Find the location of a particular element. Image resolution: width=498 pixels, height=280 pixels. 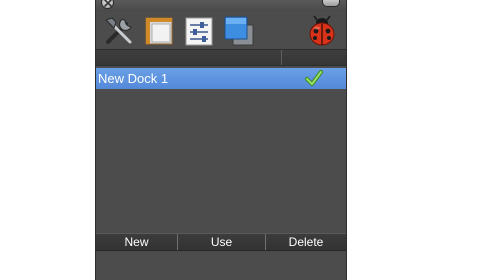

close-button is located at coordinates (107, 4).